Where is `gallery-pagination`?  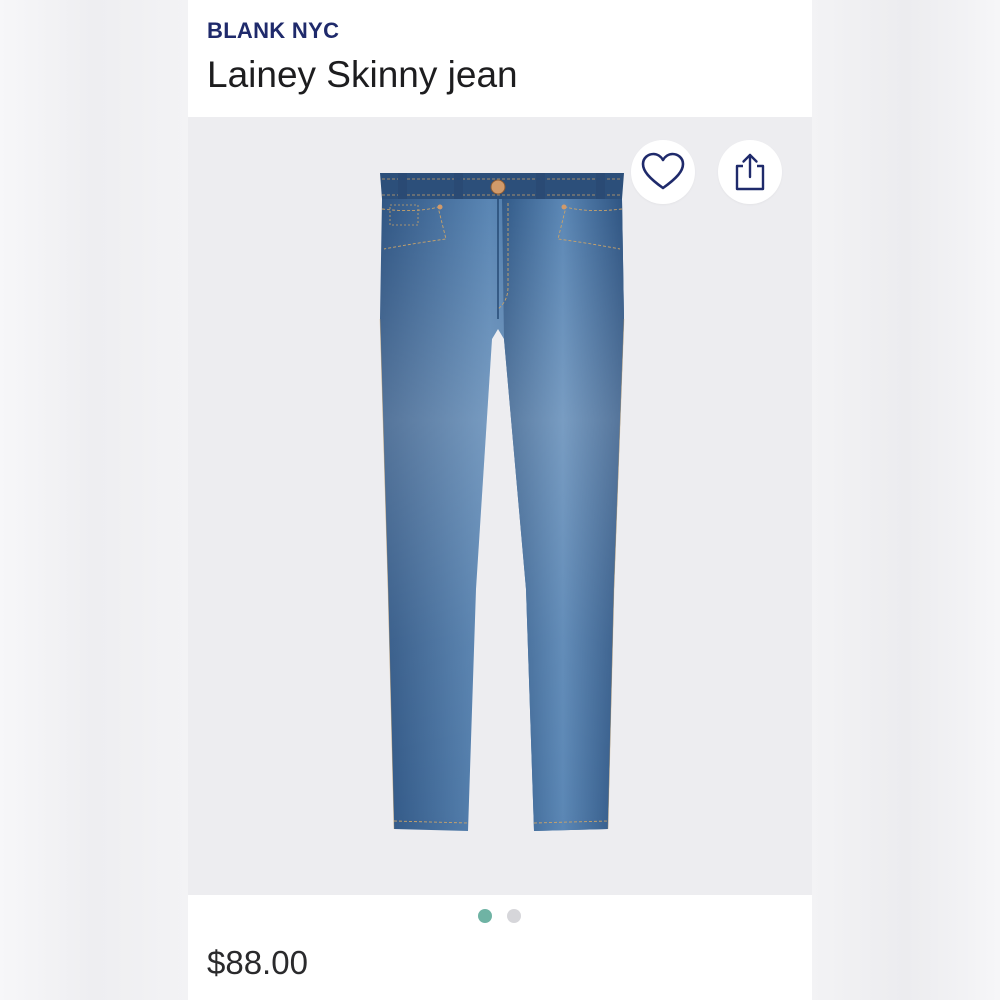 gallery-pagination is located at coordinates (500, 916).